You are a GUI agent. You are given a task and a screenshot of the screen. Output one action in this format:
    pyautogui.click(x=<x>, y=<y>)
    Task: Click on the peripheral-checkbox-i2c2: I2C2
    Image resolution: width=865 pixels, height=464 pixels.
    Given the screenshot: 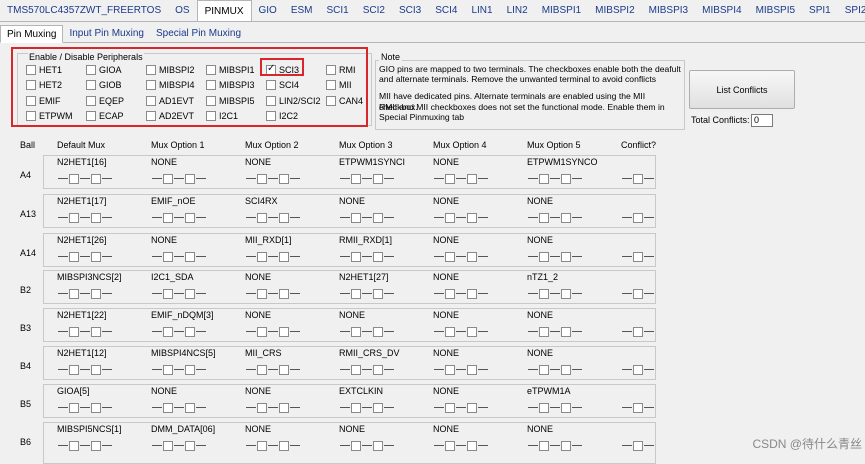 What is the action you would take?
    pyautogui.click(x=282, y=116)
    